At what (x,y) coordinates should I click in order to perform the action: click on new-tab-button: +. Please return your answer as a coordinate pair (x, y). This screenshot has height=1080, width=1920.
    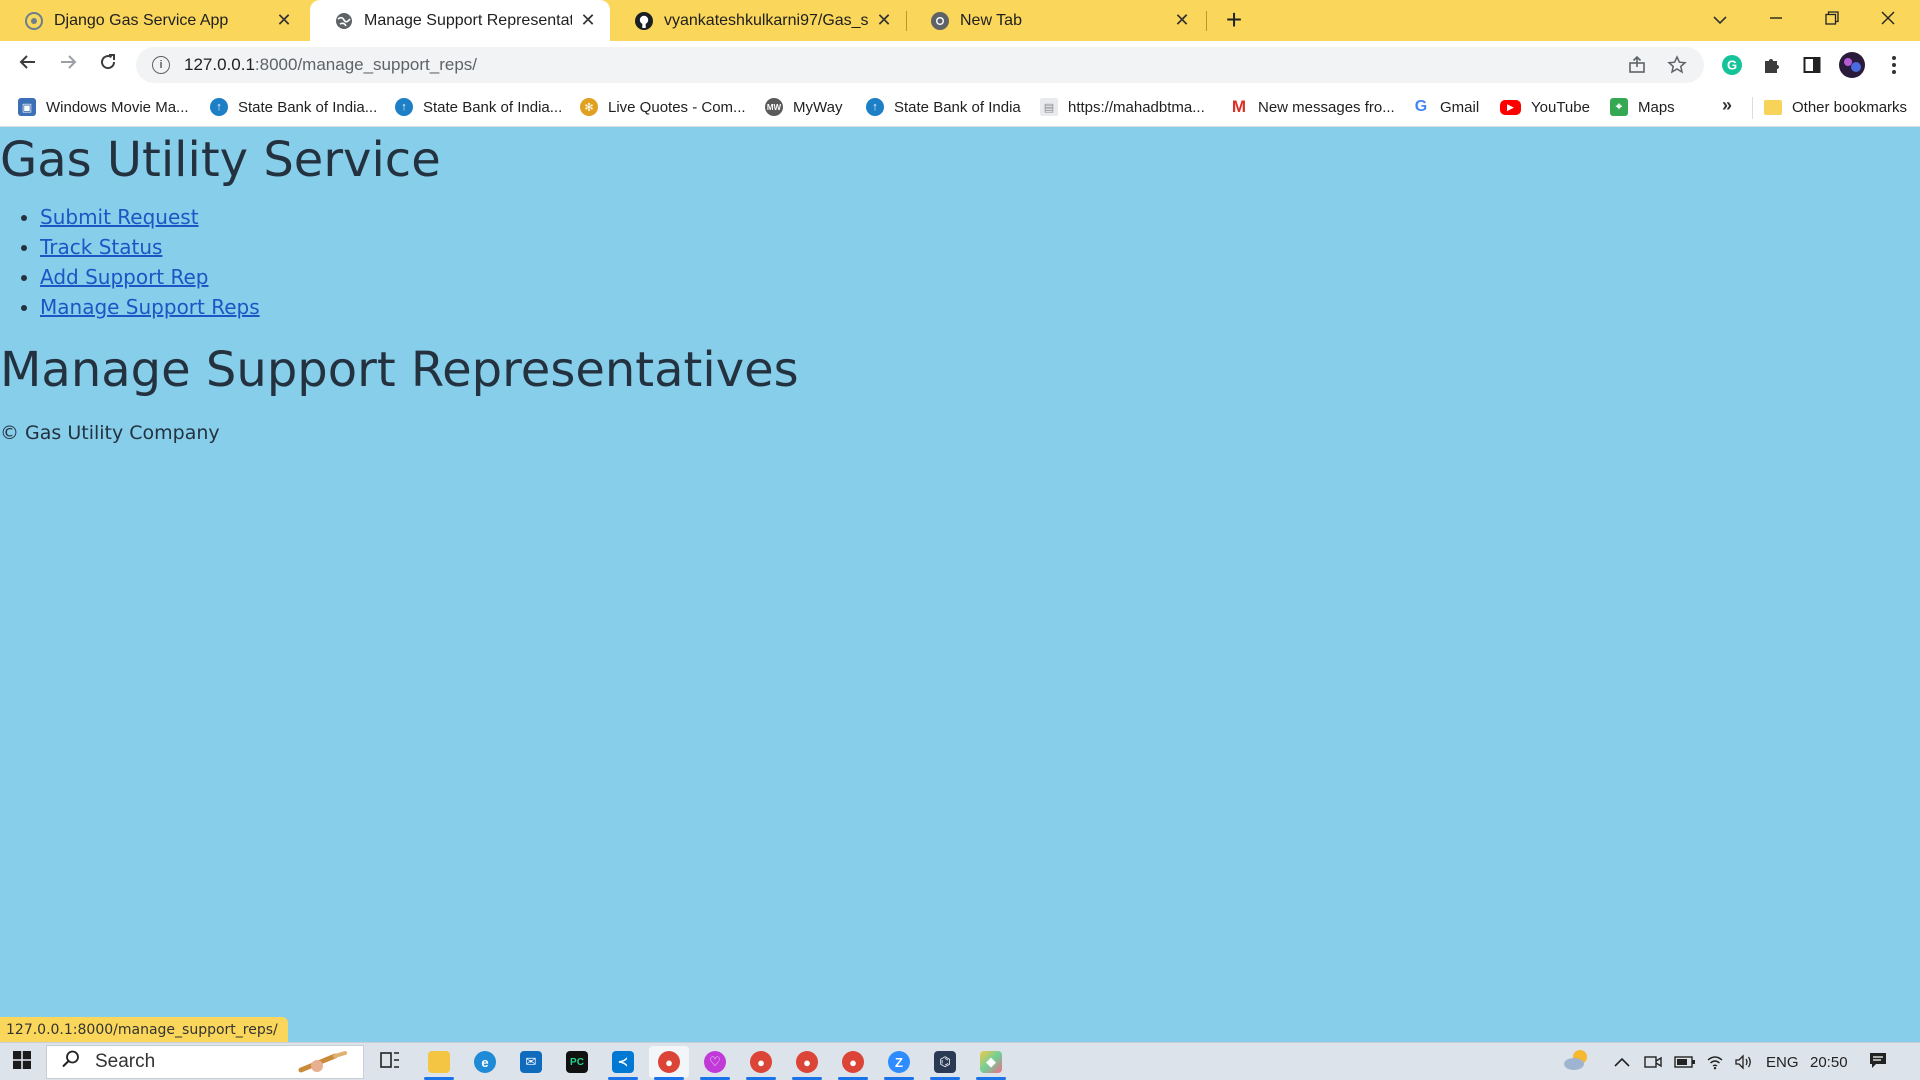
    Looking at the image, I should click on (1234, 19).